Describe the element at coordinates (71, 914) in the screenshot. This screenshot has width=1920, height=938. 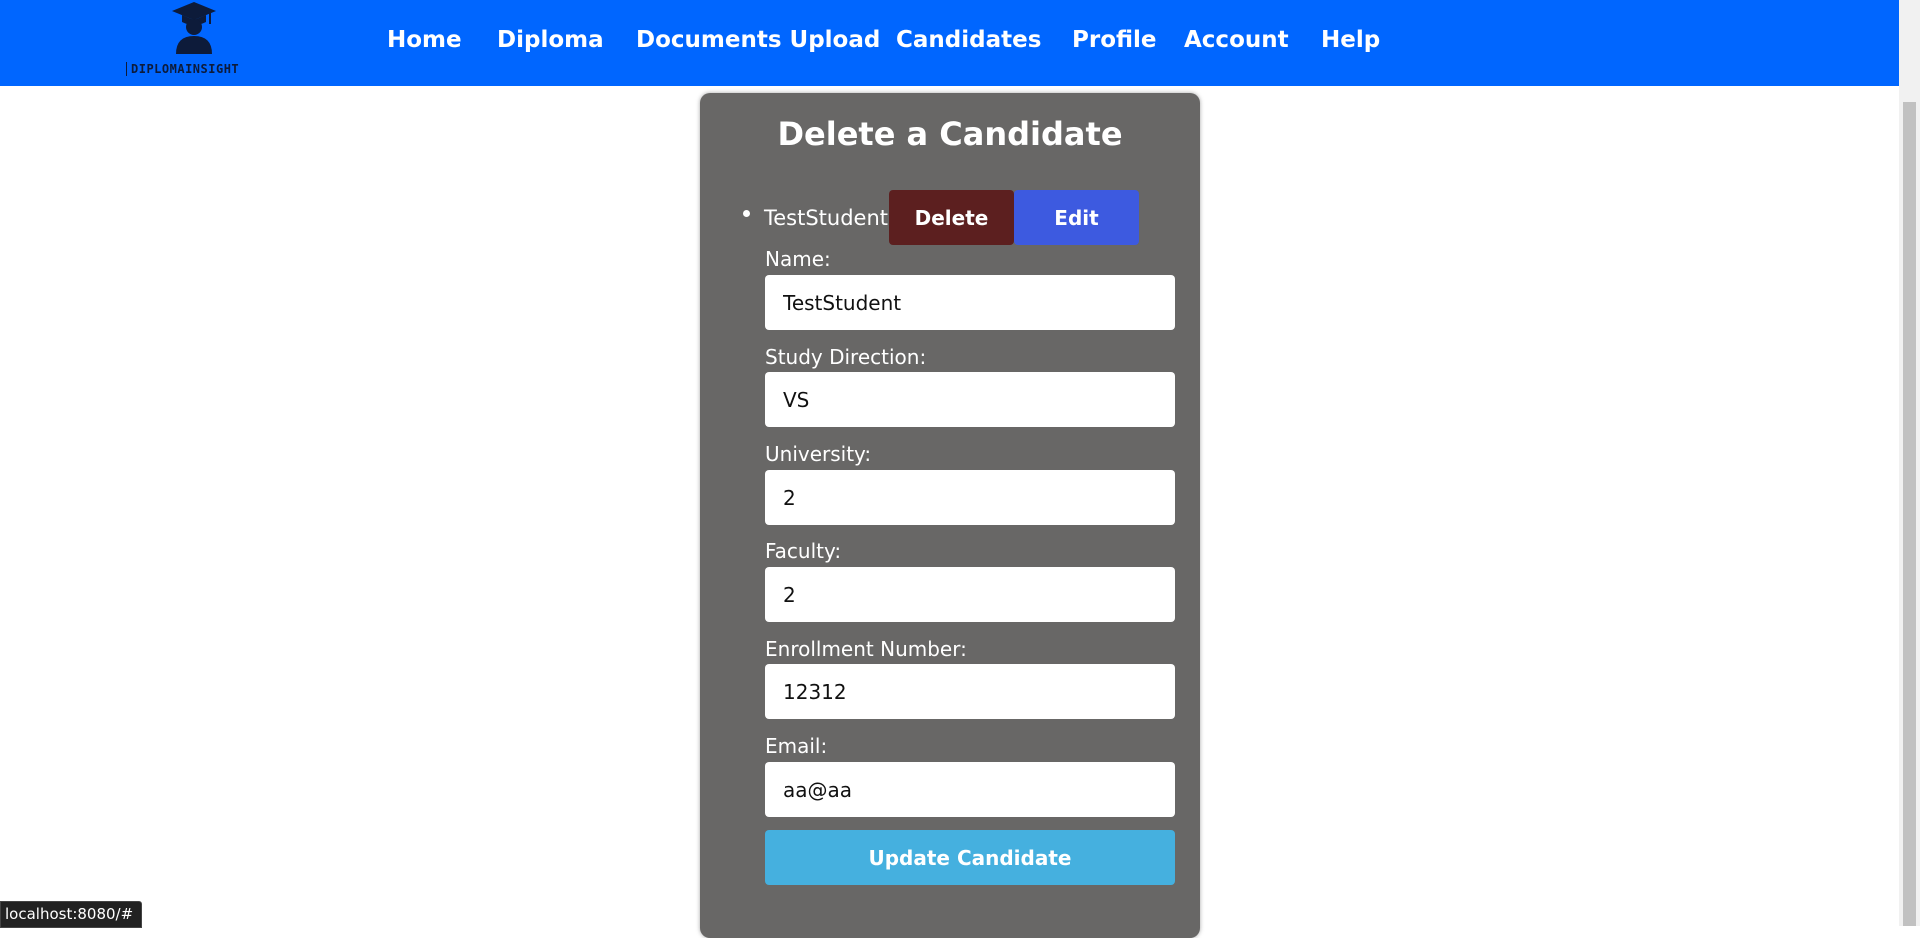
I see `status-bar-url: localhost:8080/#` at that location.